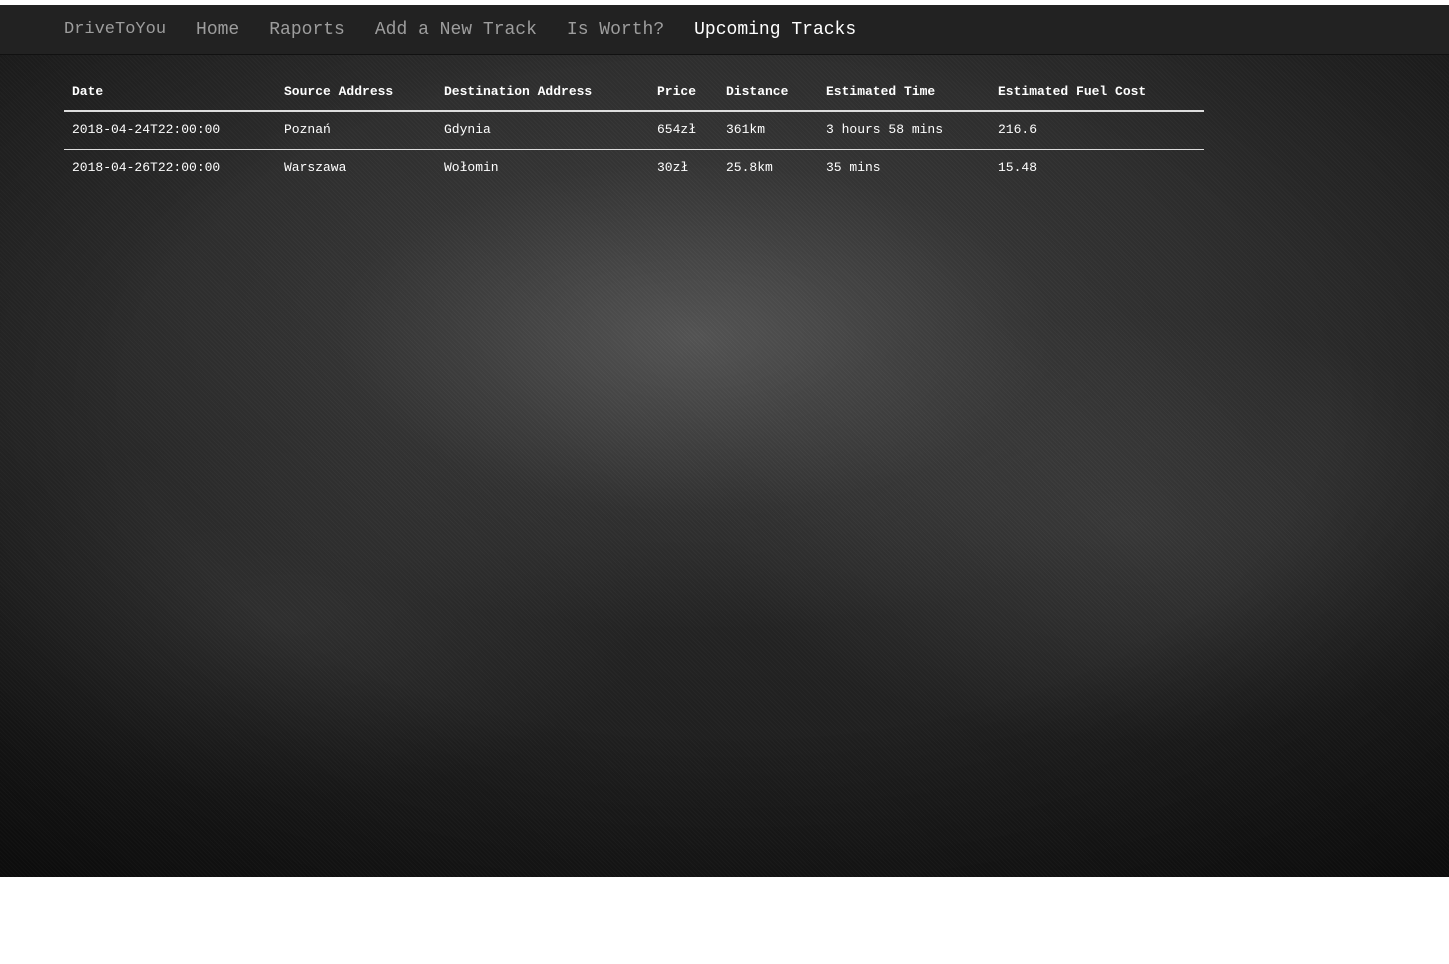 The image size is (1449, 964). Describe the element at coordinates (775, 30) in the screenshot. I see `nav-link-upcoming-tracks: Upcoming Tracks` at that location.